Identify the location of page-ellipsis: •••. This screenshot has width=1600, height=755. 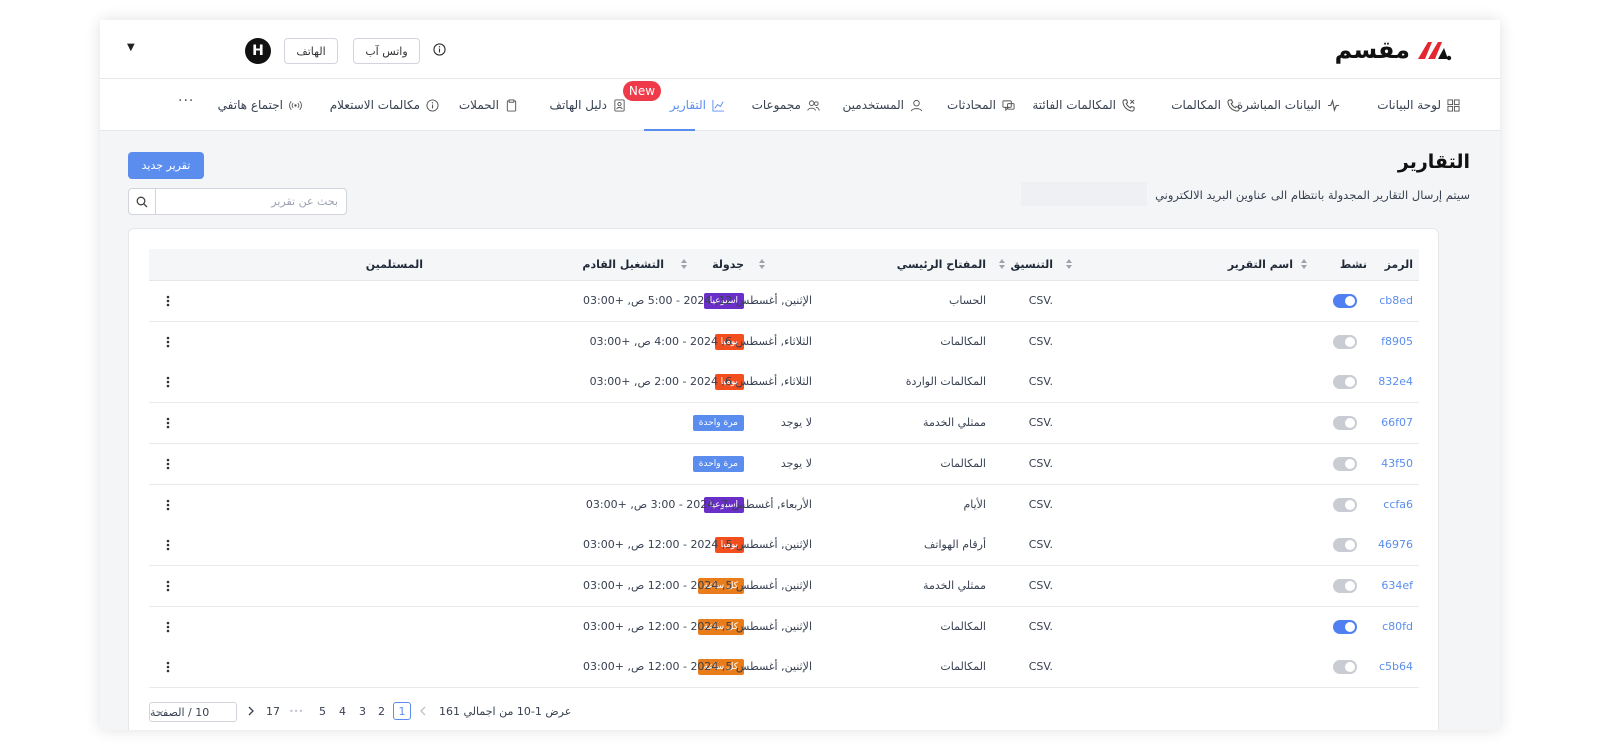
(296, 711).